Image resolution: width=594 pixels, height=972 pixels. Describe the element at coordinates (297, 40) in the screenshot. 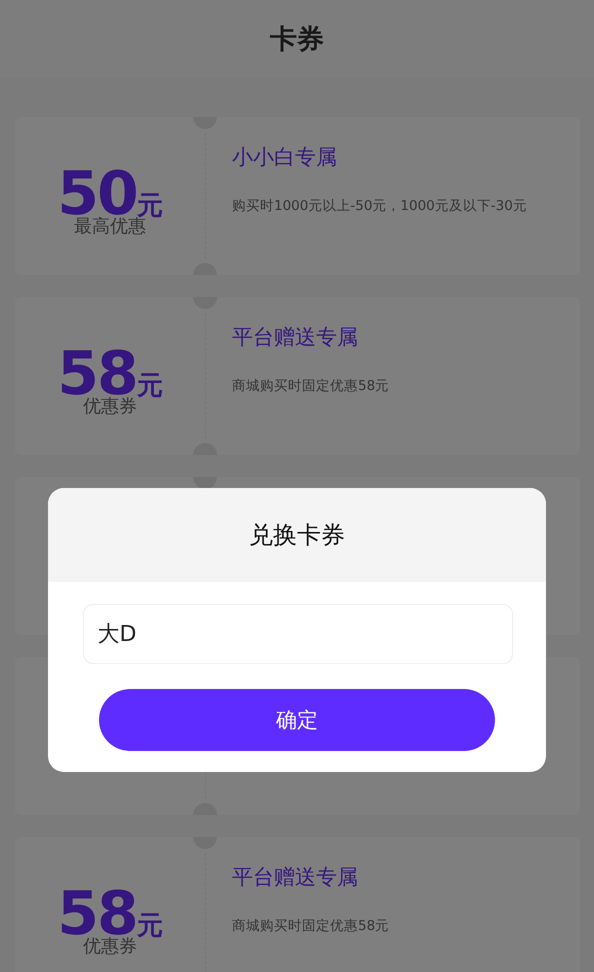

I see `page-title: 卡券` at that location.